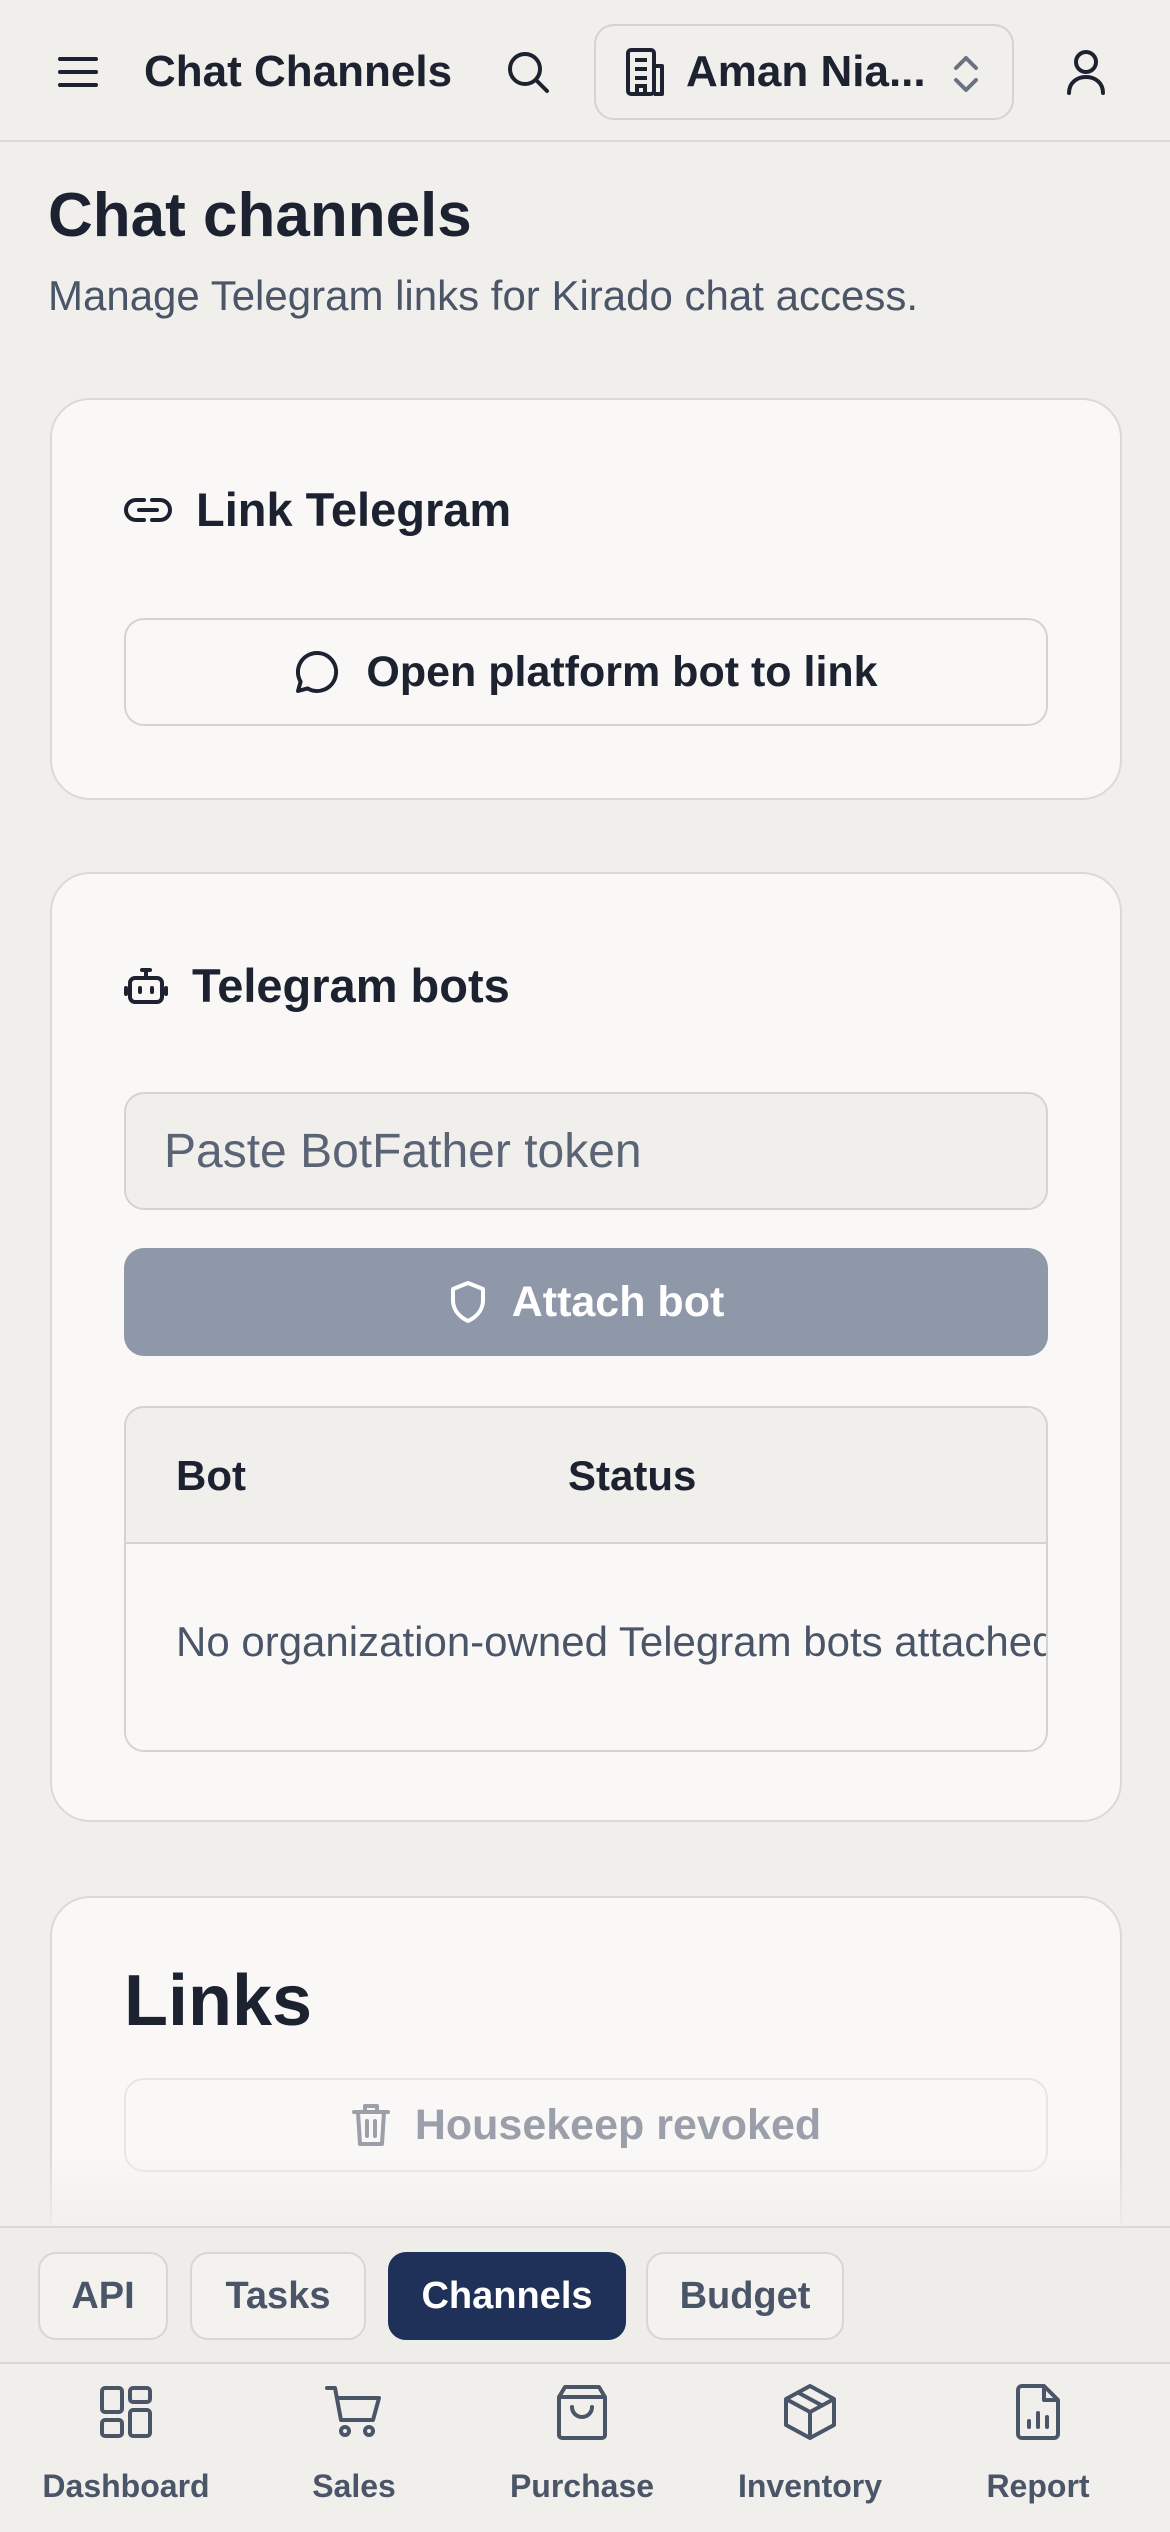 This screenshot has height=2532, width=1170. I want to click on nav-label-purchase: Purchase, so click(582, 2486).